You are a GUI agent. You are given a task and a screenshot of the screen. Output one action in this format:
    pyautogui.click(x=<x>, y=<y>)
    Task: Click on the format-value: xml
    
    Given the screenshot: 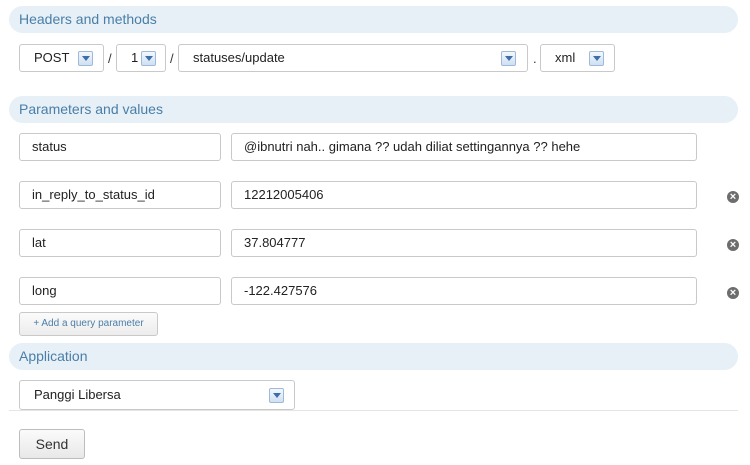 What is the action you would take?
    pyautogui.click(x=565, y=57)
    